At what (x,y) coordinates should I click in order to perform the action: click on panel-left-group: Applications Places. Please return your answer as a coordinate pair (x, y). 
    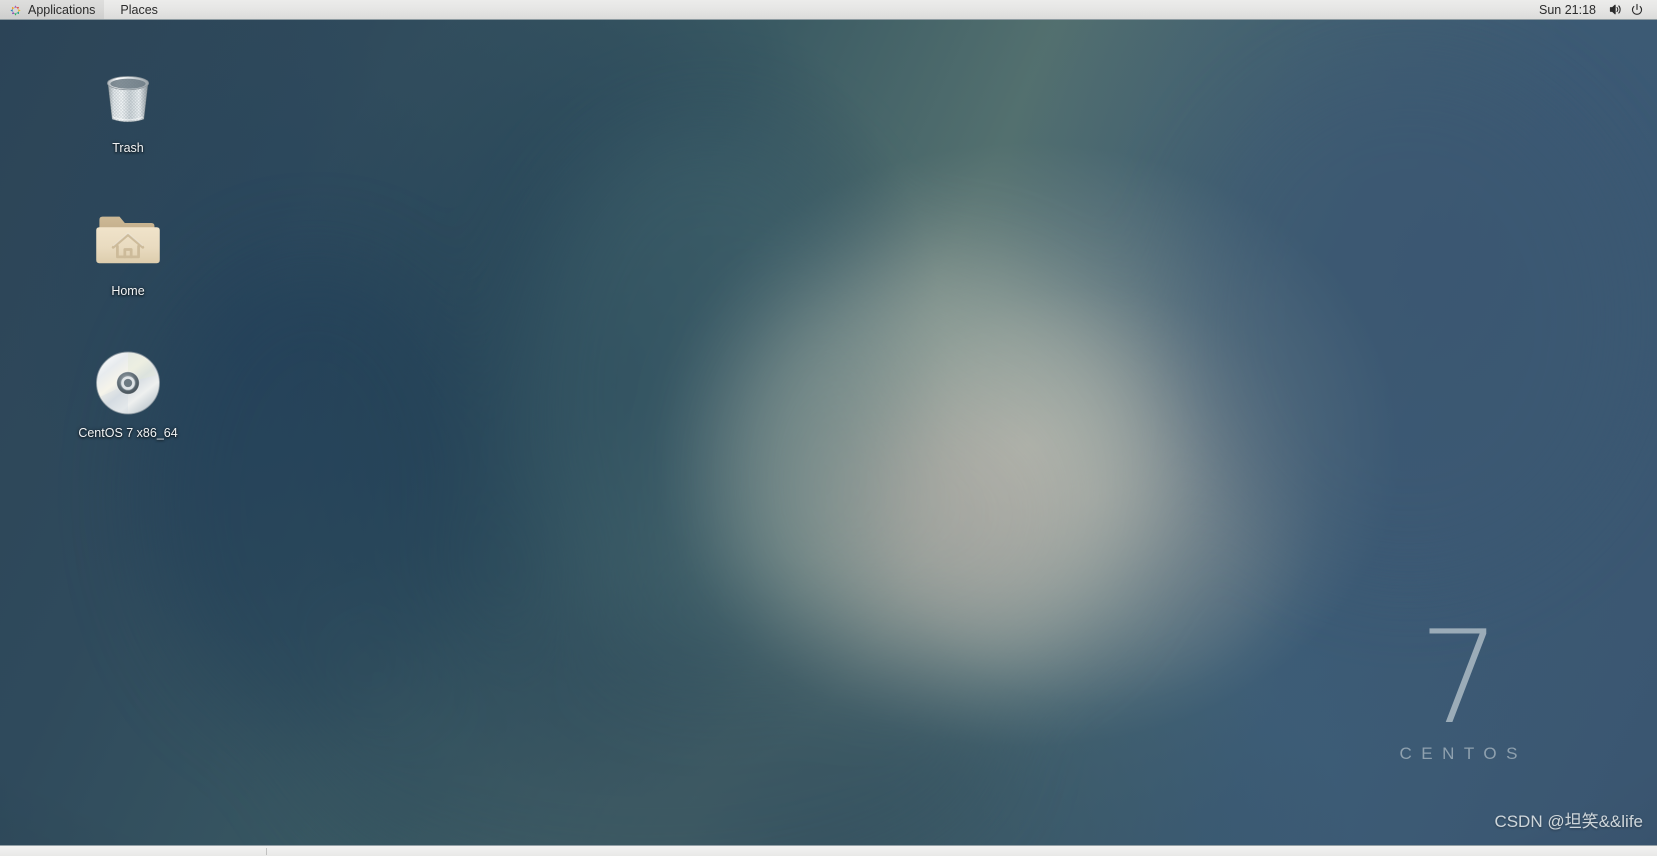
    Looking at the image, I should click on (83, 9).